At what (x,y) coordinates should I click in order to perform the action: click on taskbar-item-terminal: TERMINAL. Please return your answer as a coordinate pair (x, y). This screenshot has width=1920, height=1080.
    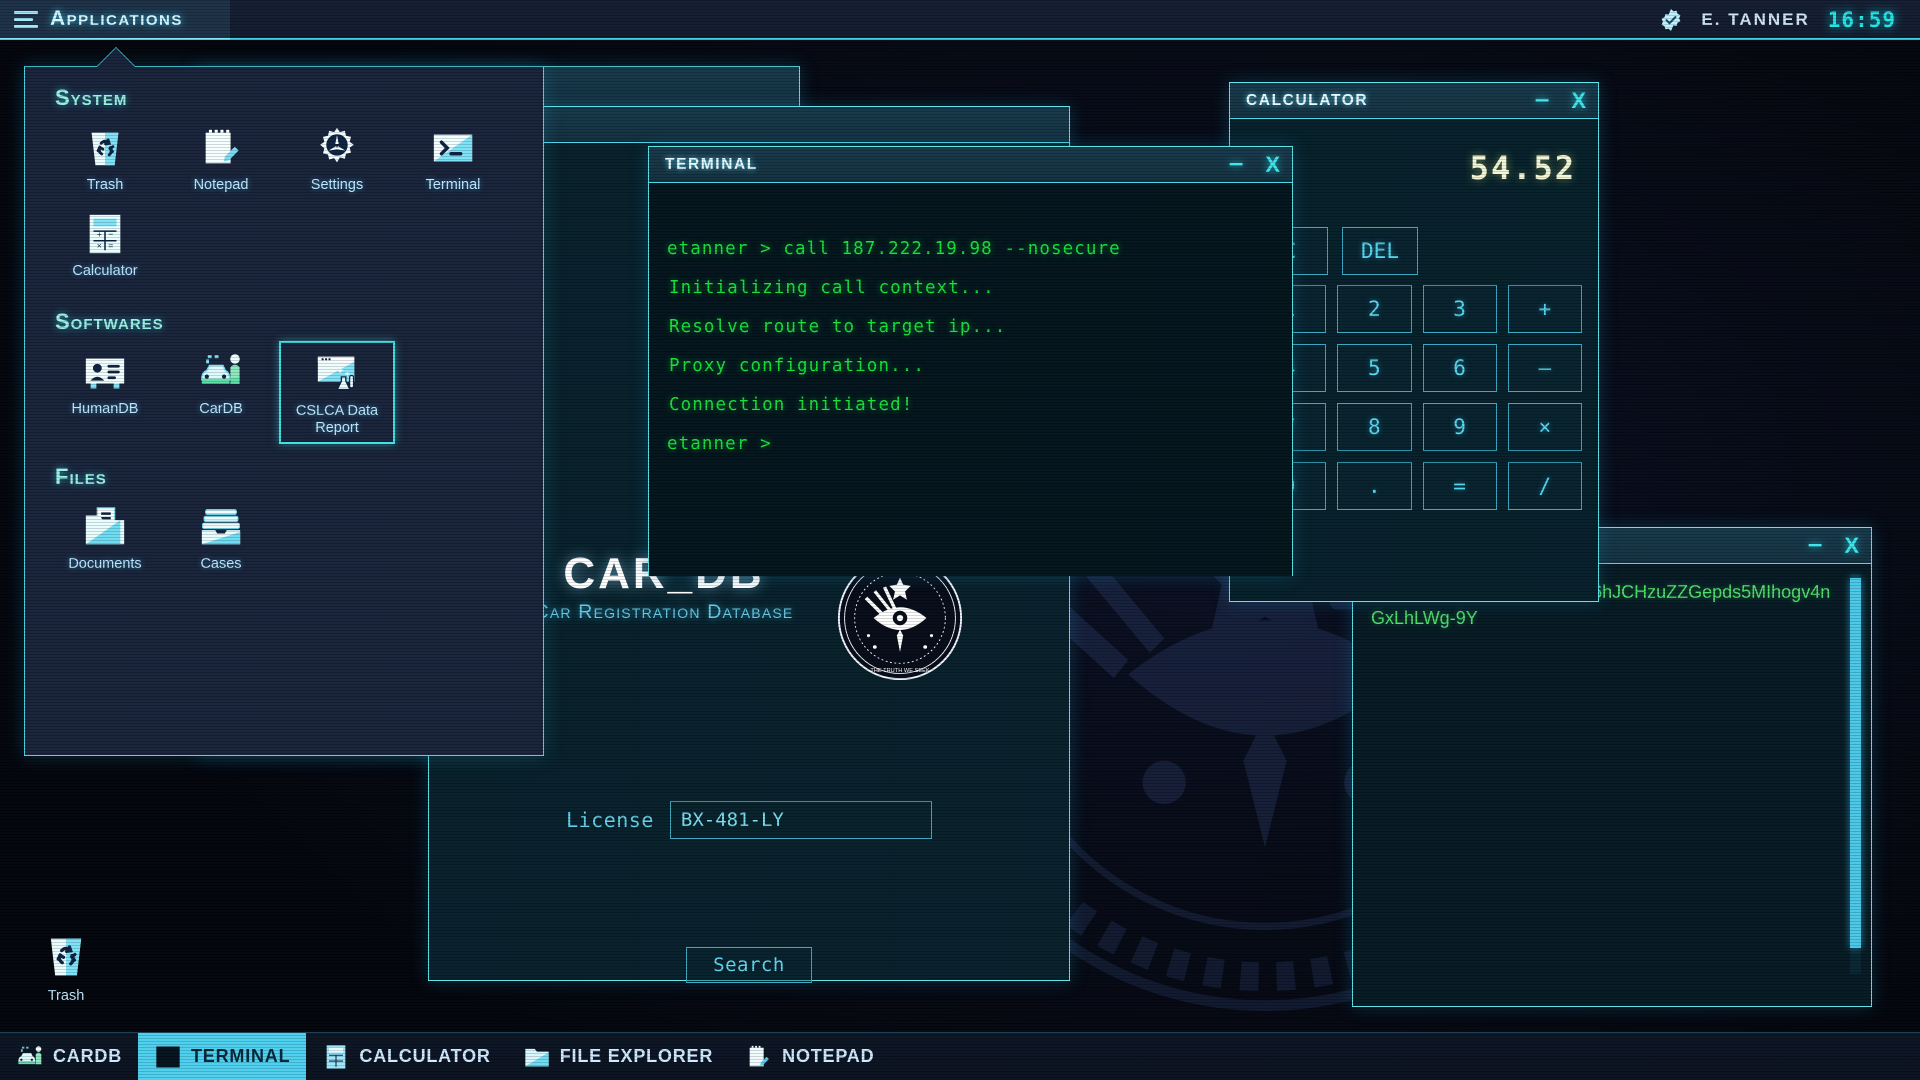
    Looking at the image, I should click on (222, 1056).